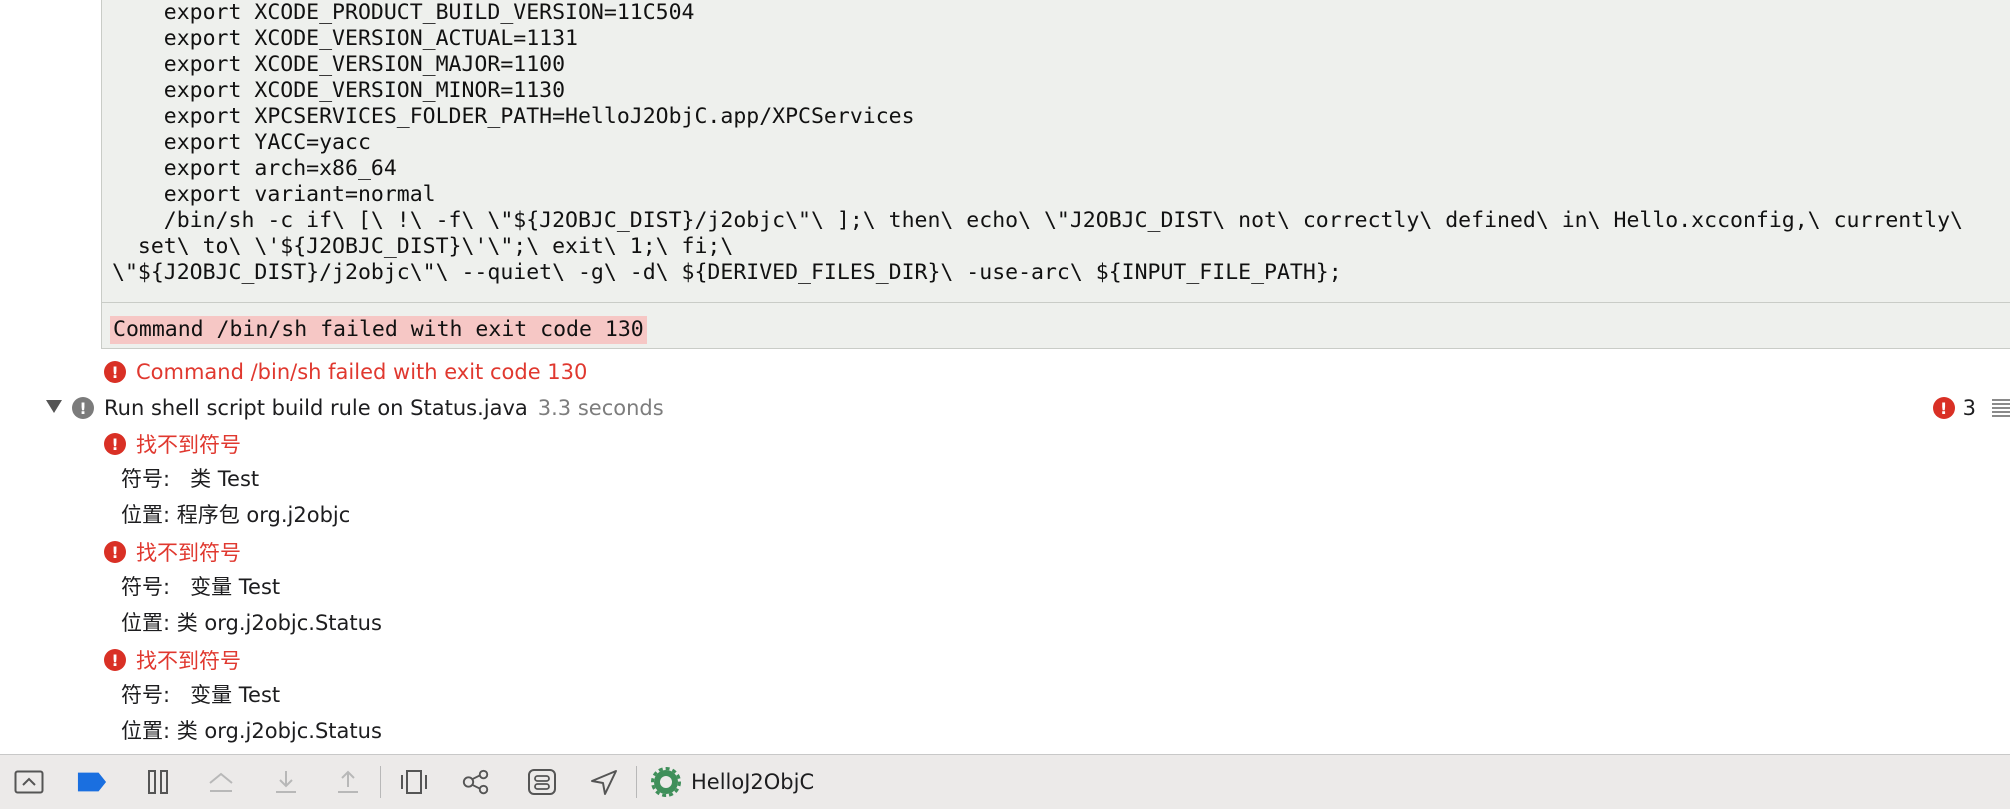 The width and height of the screenshot is (2010, 809). I want to click on breakpoints-toggle-button, so click(92, 782).